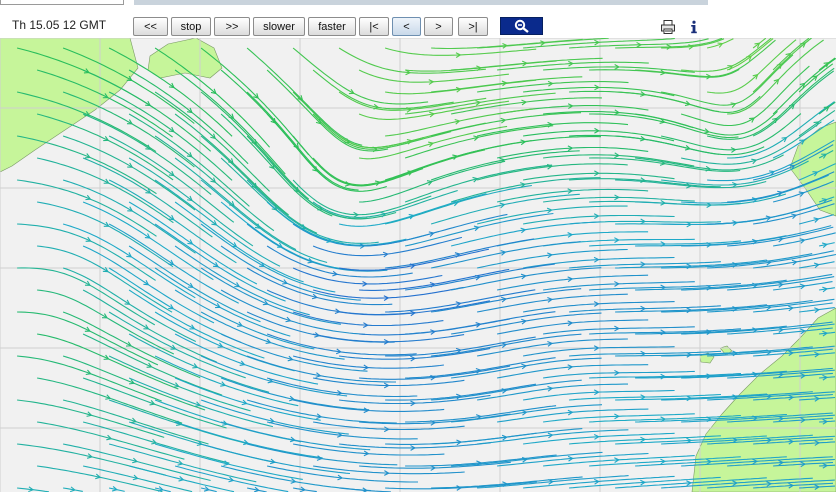 This screenshot has height=497, width=836. Describe the element at coordinates (473, 26) in the screenshot. I see `last-frame-button: >|` at that location.